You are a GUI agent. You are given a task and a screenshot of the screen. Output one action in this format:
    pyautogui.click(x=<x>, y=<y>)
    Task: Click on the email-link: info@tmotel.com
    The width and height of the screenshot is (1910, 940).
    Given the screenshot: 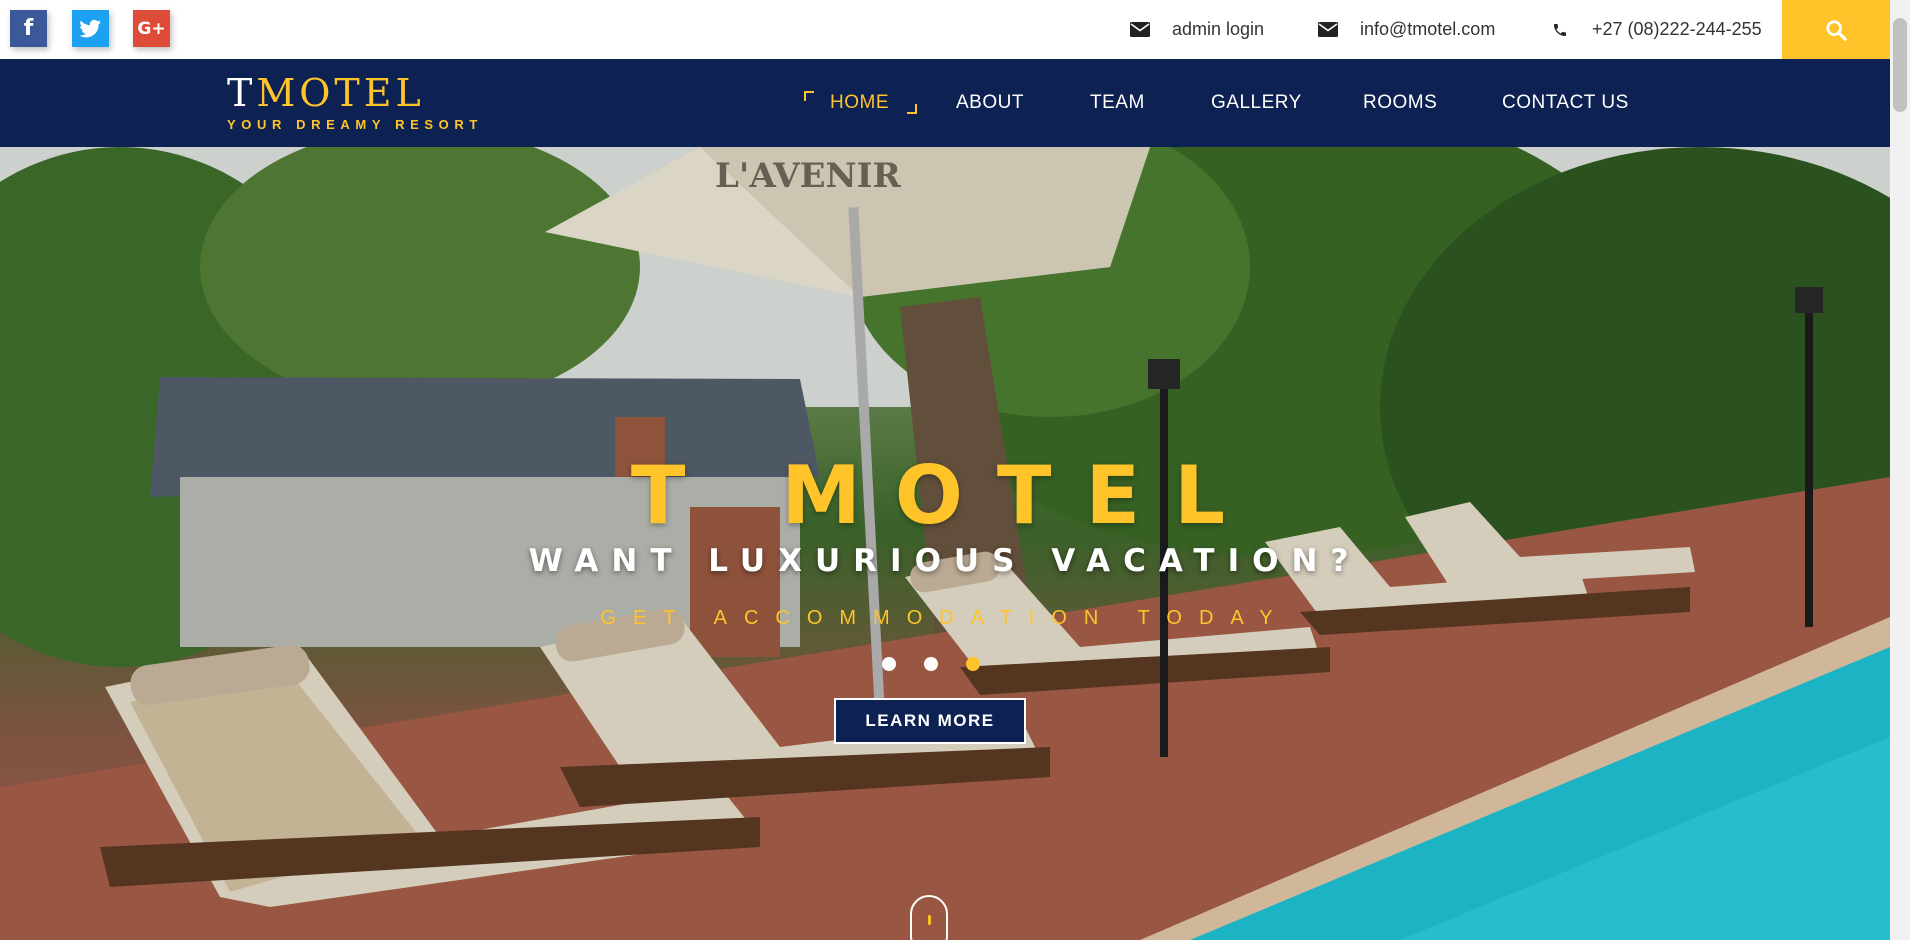 What is the action you would take?
    pyautogui.click(x=1406, y=29)
    